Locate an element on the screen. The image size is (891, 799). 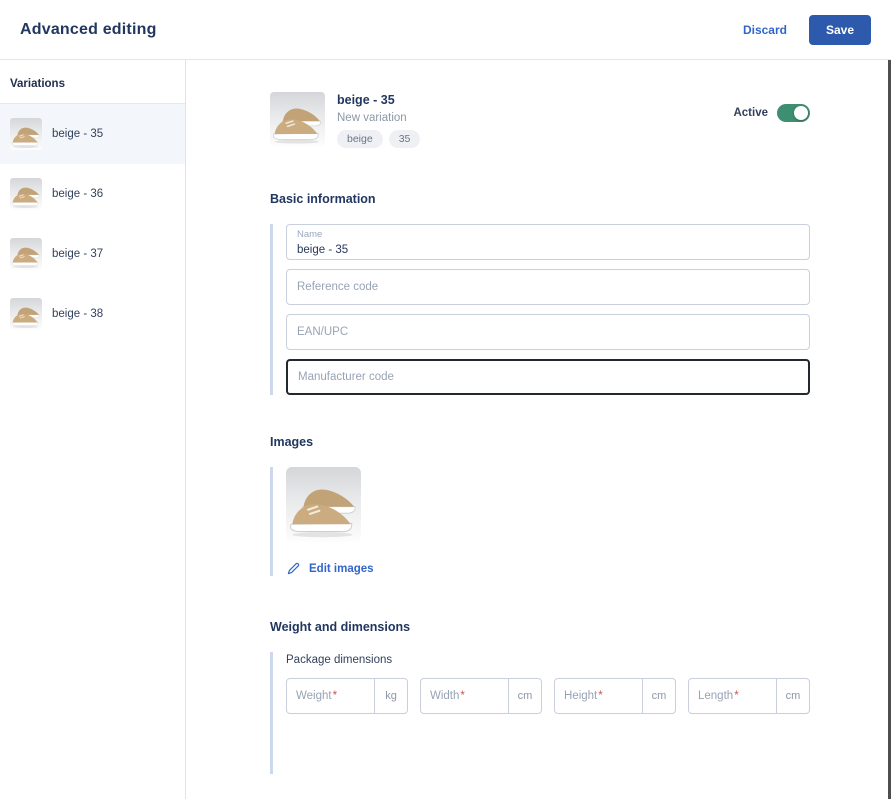
ean-upc-field is located at coordinates (548, 332).